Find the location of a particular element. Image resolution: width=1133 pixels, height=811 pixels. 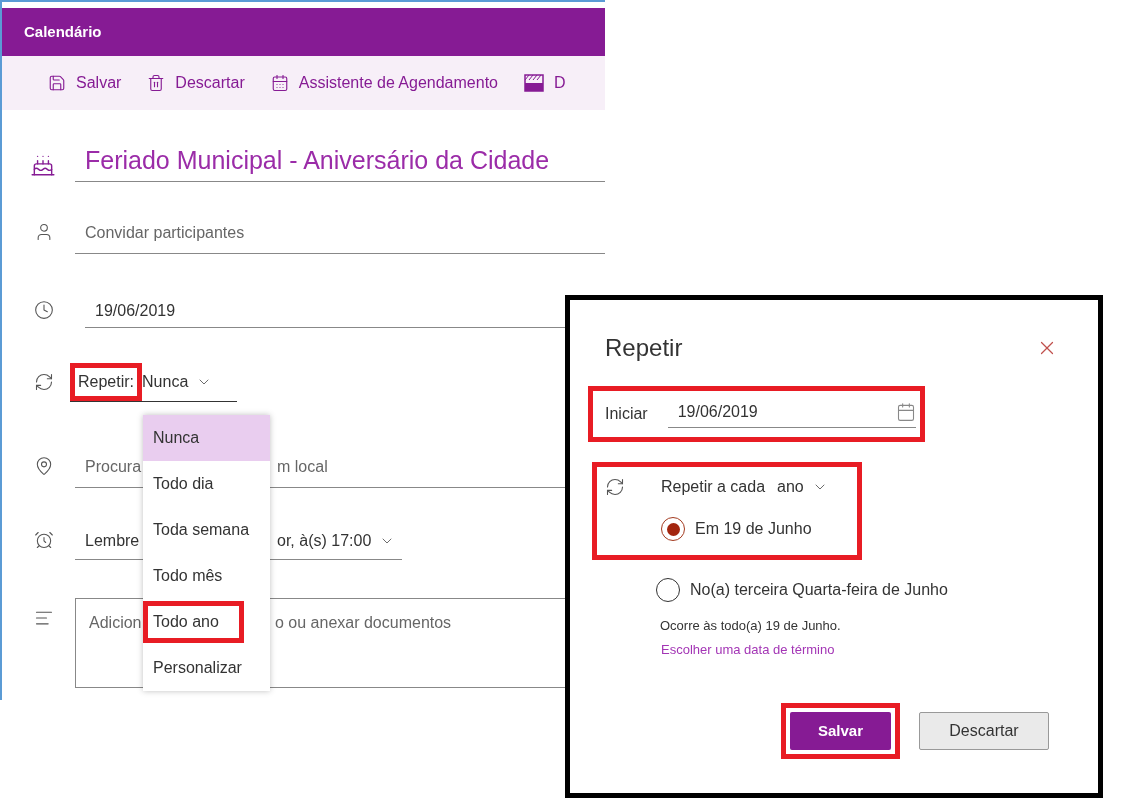

save-icon is located at coordinates (57, 83).